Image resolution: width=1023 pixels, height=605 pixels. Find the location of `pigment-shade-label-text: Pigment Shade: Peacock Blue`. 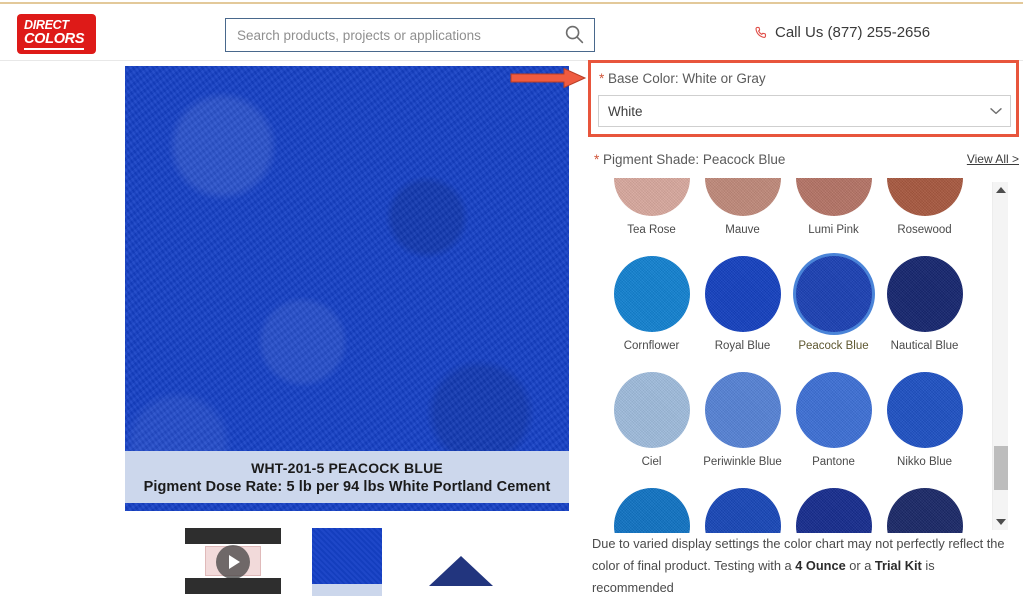

pigment-shade-label-text: Pigment Shade: Peacock Blue is located at coordinates (694, 159).